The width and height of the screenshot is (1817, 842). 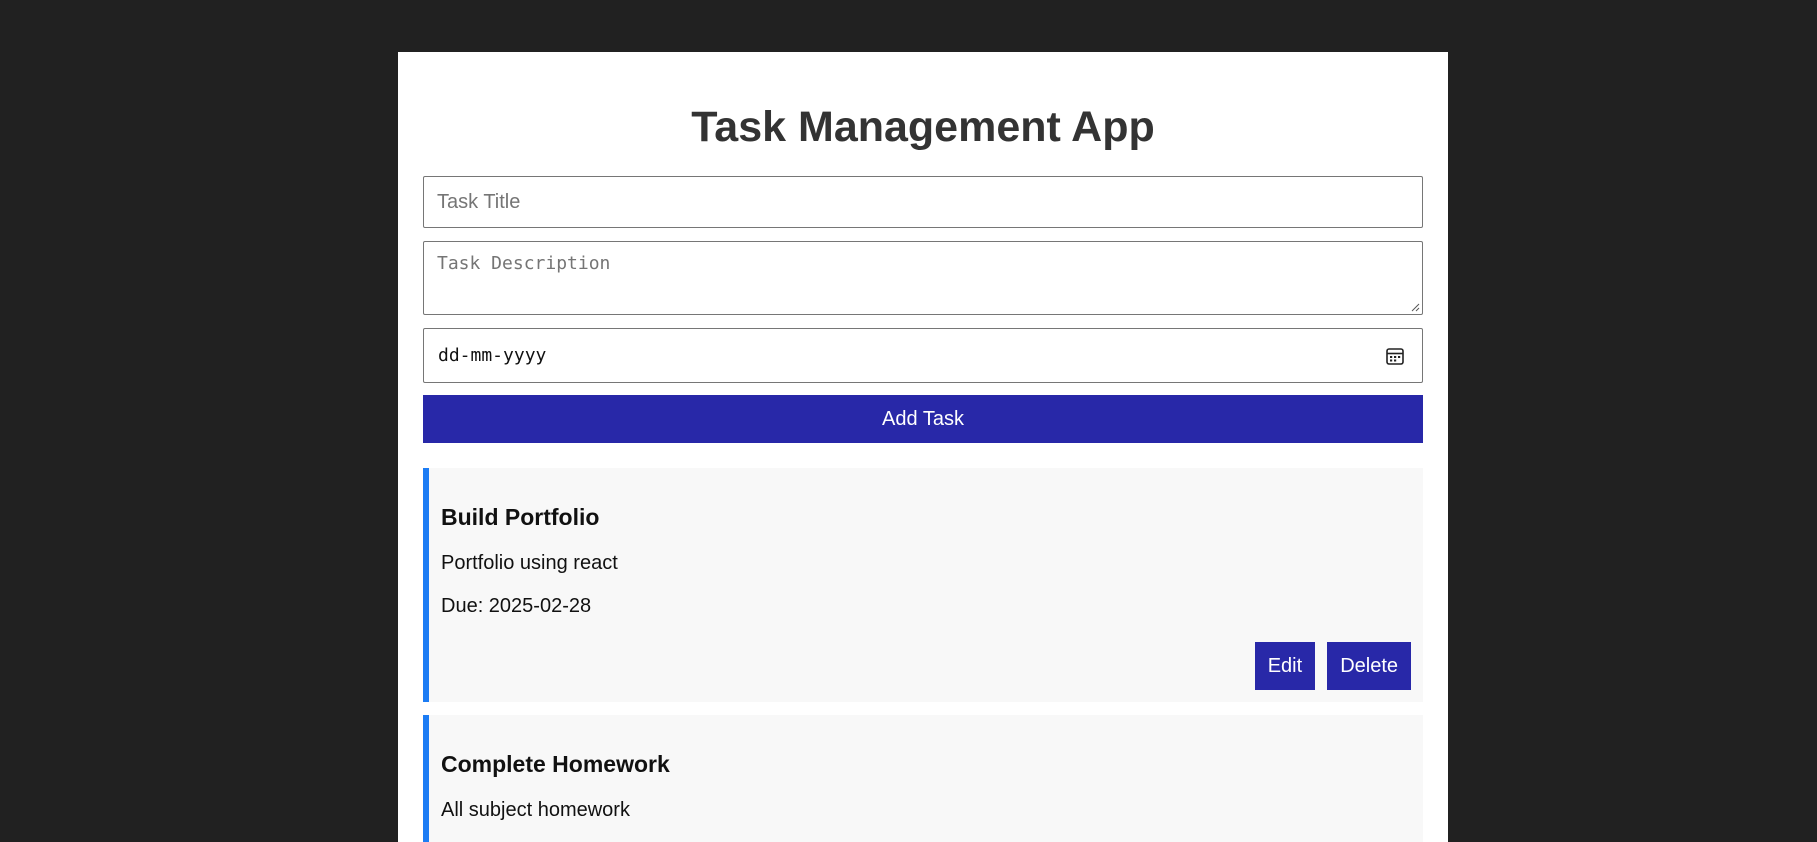 I want to click on task-title: Build Portfolio, so click(x=520, y=517).